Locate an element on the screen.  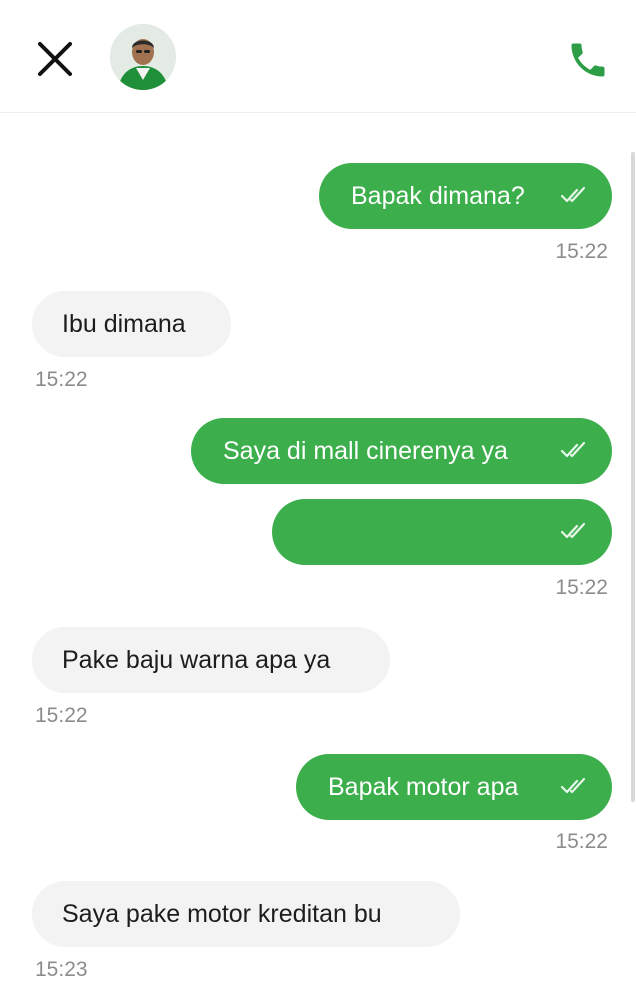
chat-header is located at coordinates (318, 56).